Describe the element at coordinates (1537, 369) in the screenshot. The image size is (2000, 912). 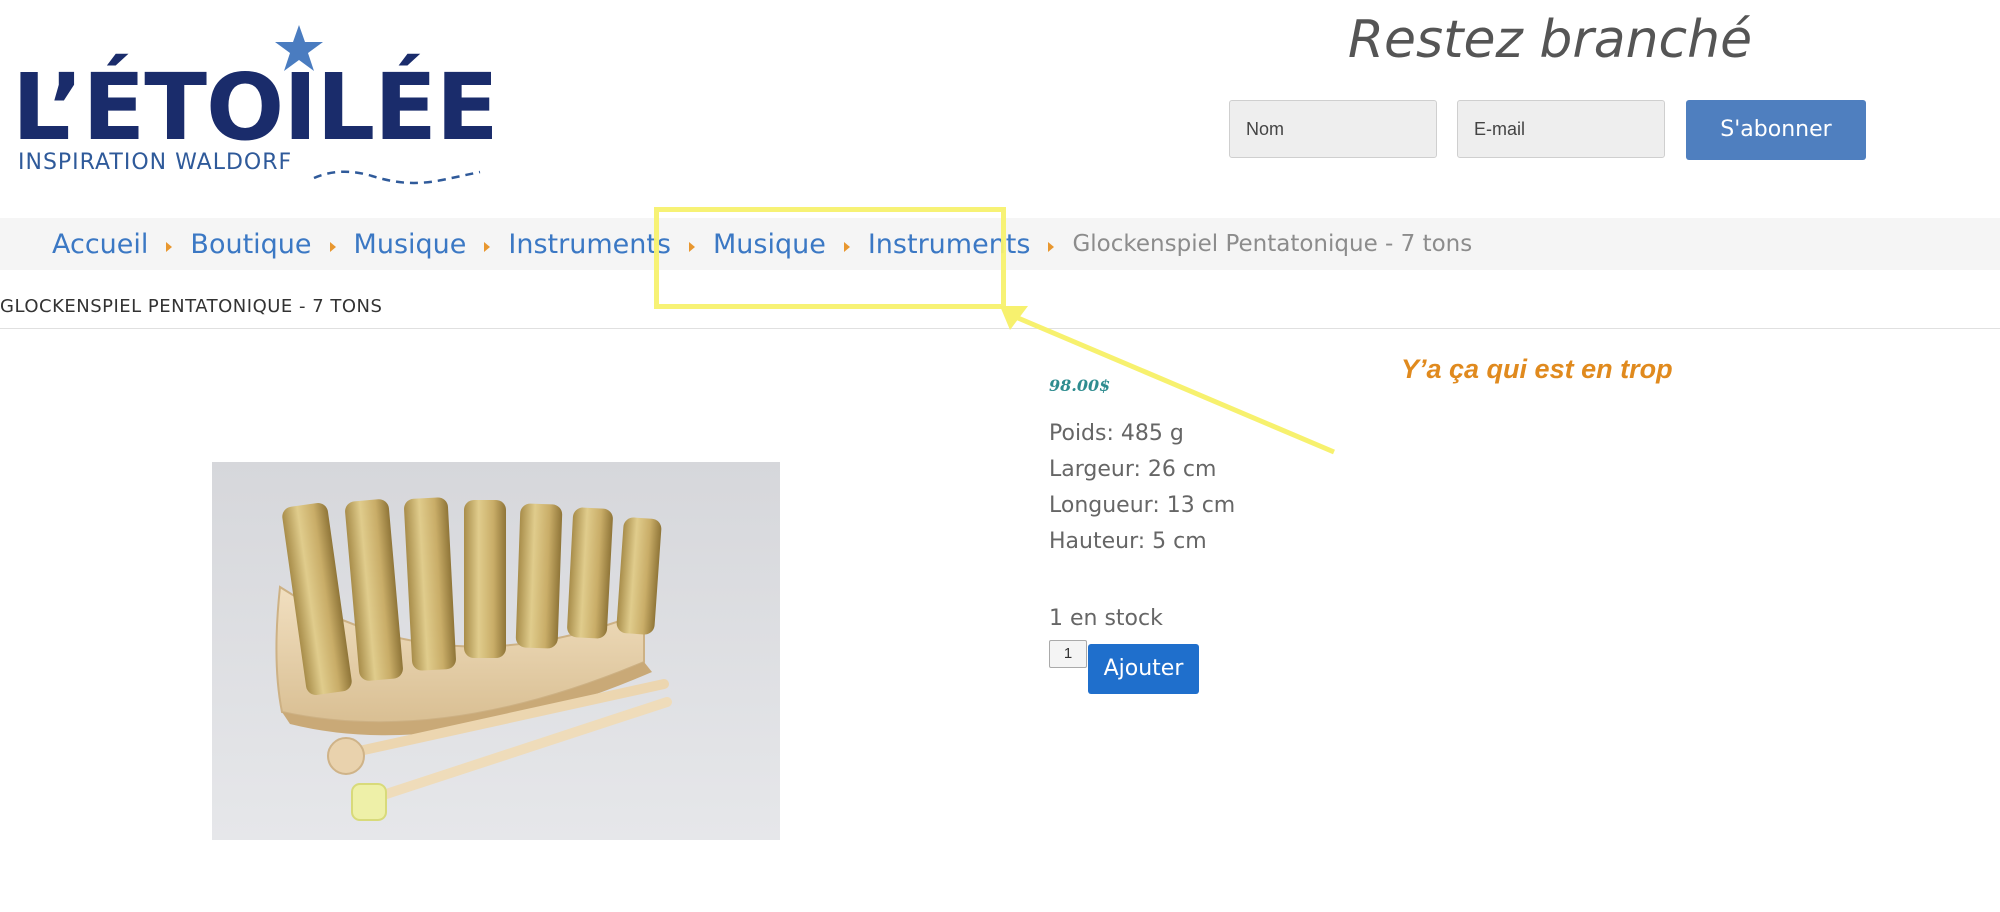
I see `annotation-note: Y’a ça qui est en trop` at that location.